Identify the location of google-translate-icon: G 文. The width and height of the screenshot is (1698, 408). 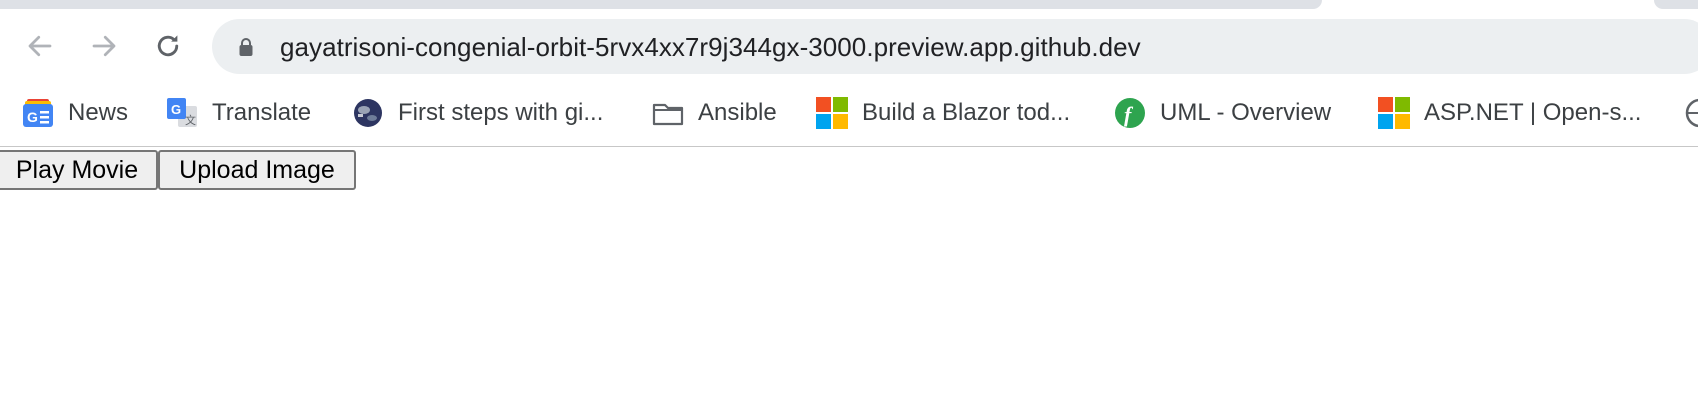
(182, 113).